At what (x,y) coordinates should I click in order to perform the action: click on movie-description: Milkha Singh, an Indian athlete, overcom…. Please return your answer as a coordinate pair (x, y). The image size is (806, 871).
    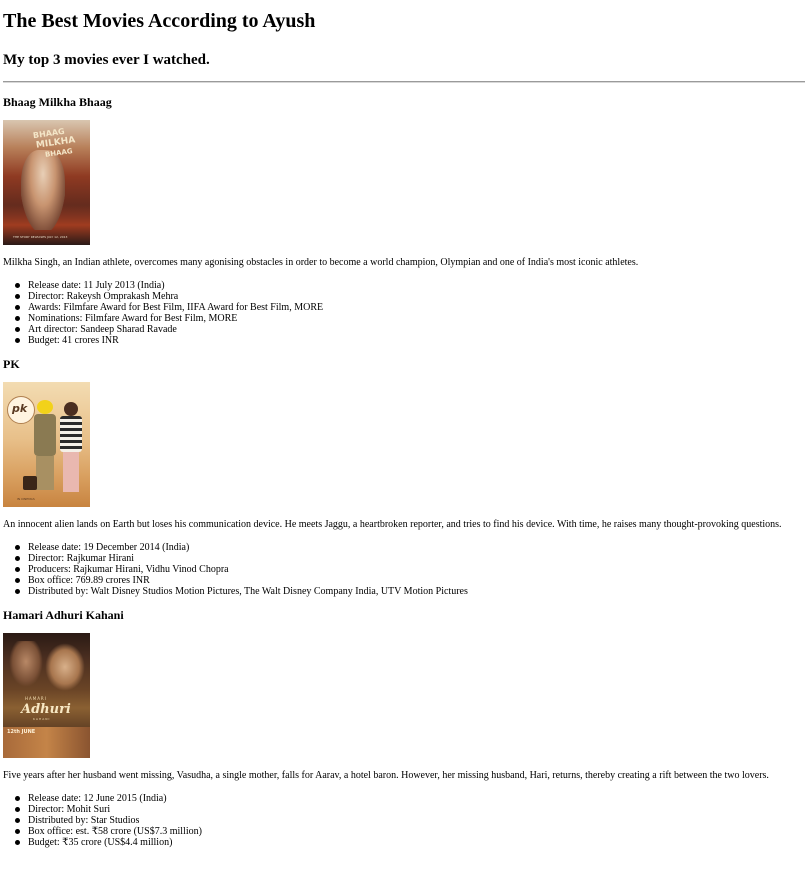
    Looking at the image, I should click on (321, 262).